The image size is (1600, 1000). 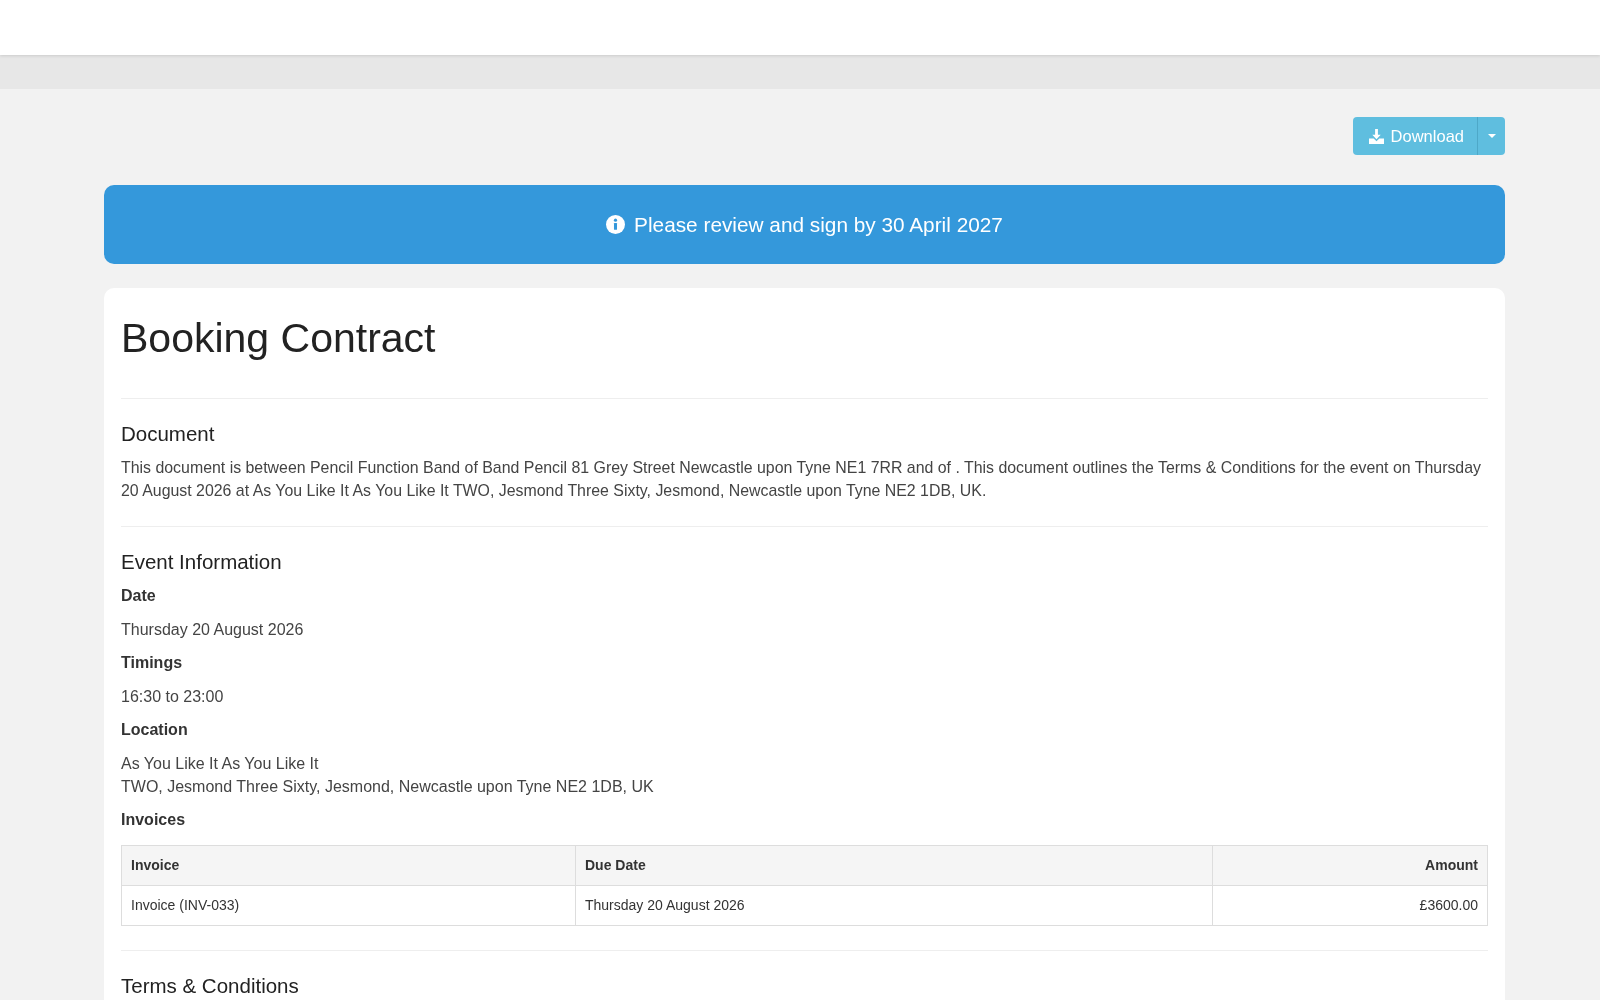 What do you see at coordinates (213, 629) in the screenshot?
I see `field-value: Thursday 20 August 2026` at bounding box center [213, 629].